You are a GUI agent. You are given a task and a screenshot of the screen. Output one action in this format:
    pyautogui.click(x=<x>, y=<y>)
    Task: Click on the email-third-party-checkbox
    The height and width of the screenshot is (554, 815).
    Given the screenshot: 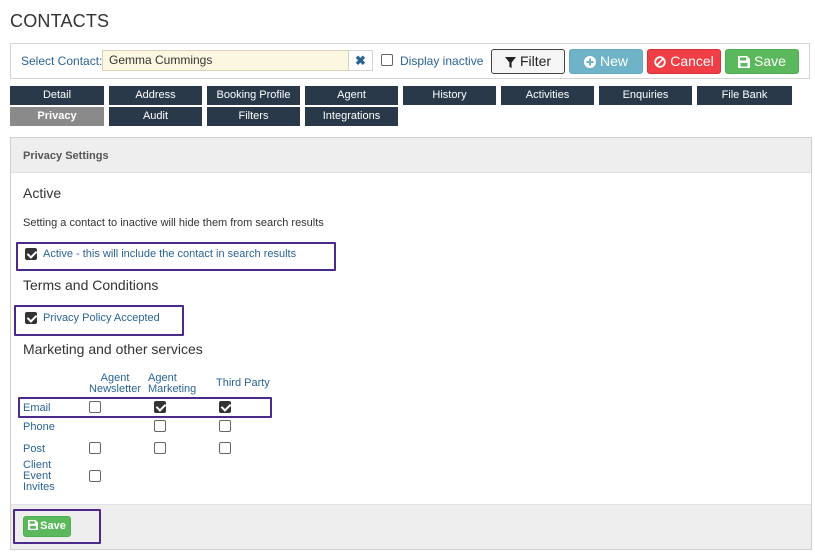 What is the action you would take?
    pyautogui.click(x=225, y=407)
    